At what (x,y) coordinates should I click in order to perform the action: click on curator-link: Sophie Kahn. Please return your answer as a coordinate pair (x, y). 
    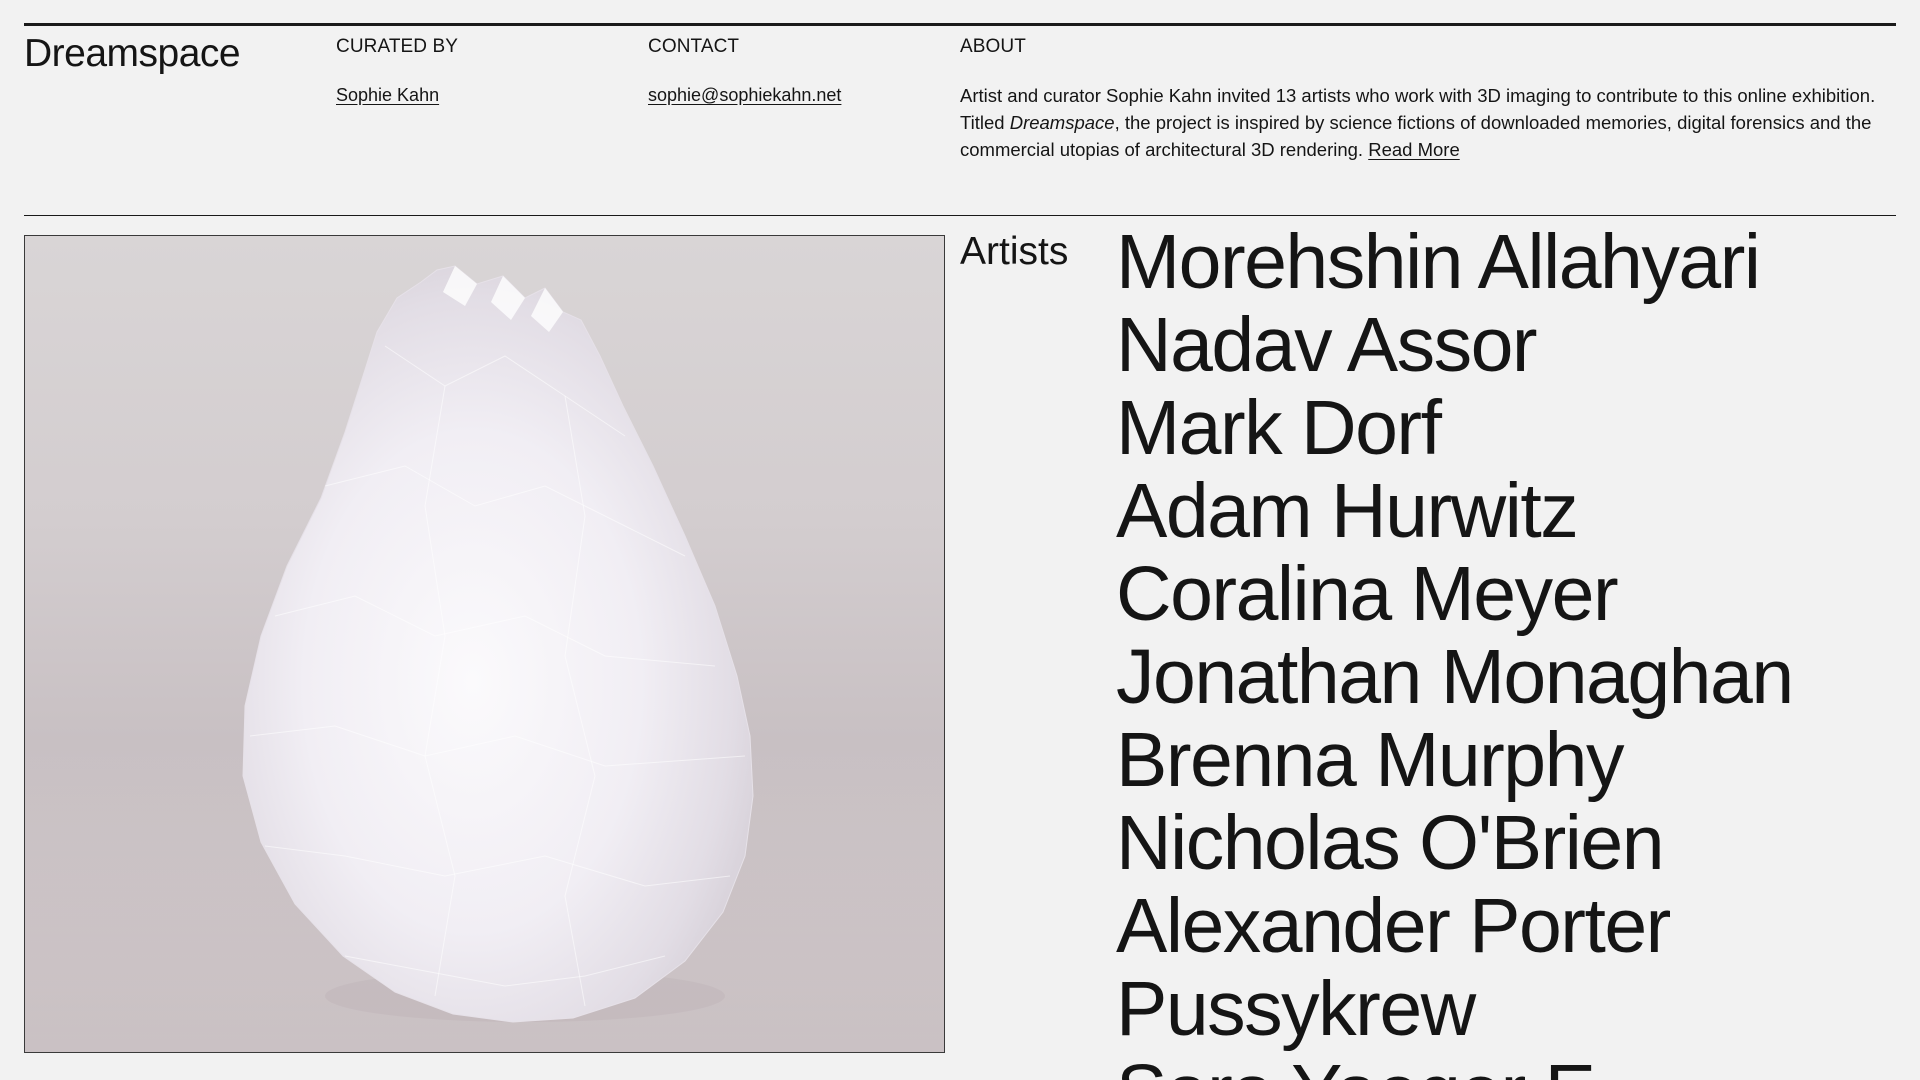
    Looking at the image, I should click on (387, 95).